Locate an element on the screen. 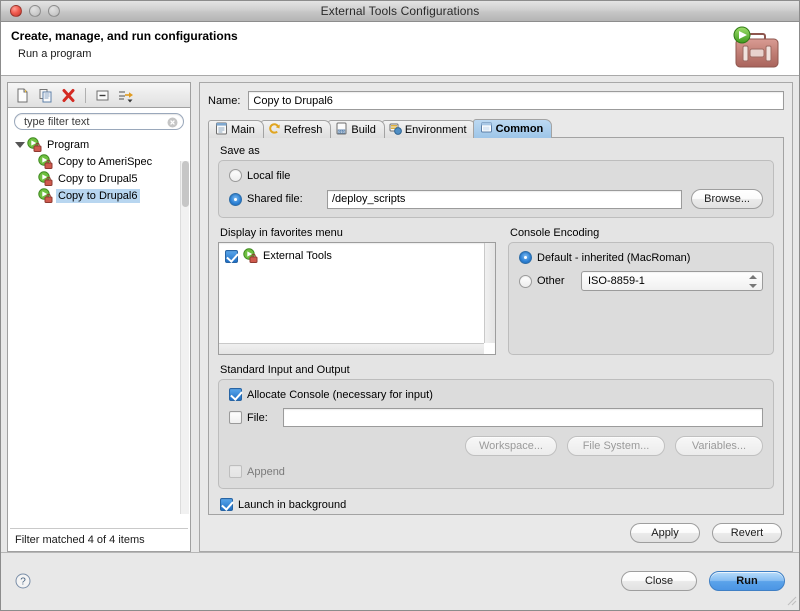 The image size is (800, 611). local-file-radio is located at coordinates (235, 175).